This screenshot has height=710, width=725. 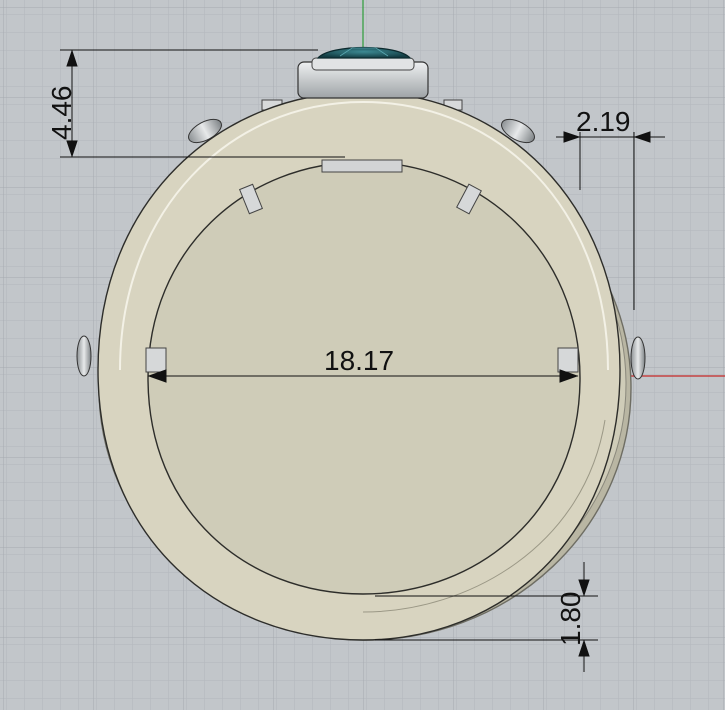 What do you see at coordinates (156, 360) in the screenshot?
I see `prong-inner-side-left` at bounding box center [156, 360].